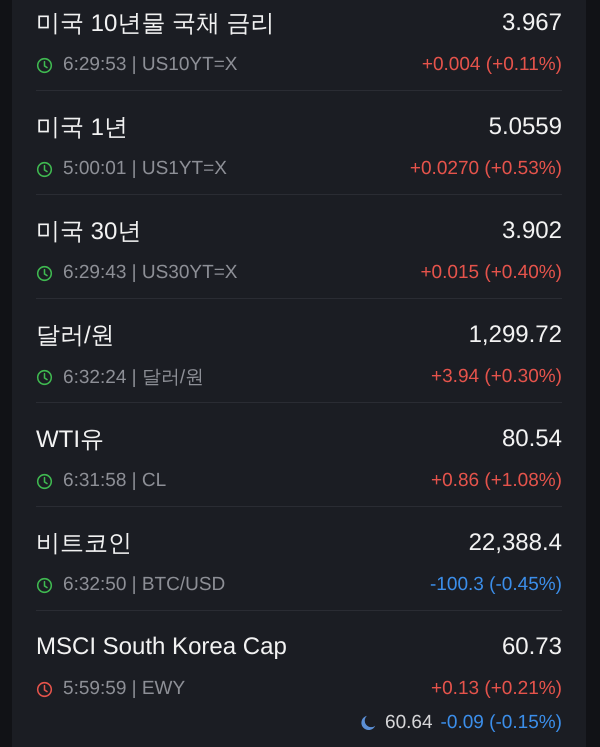  What do you see at coordinates (89, 232) in the screenshot?
I see `quote-name: 미국 30년` at bounding box center [89, 232].